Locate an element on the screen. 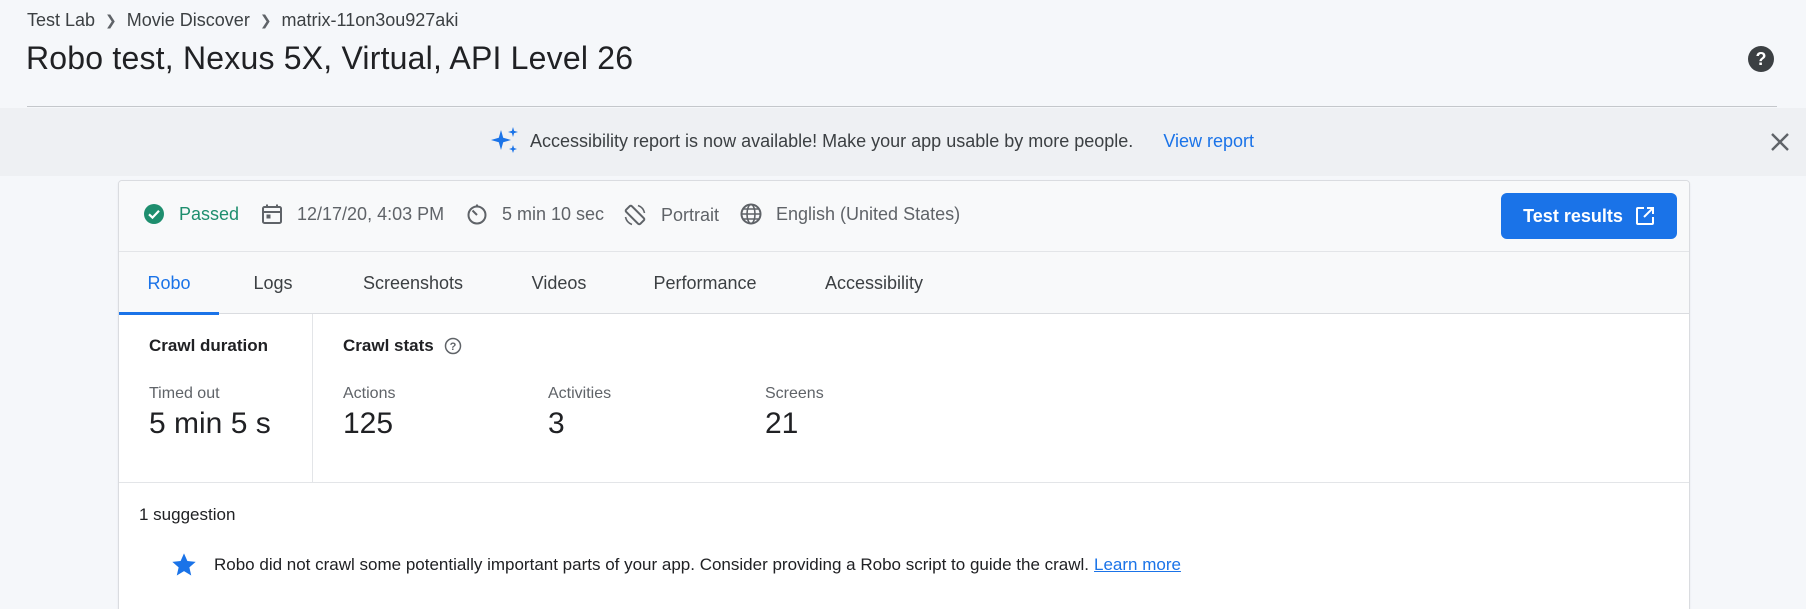 This screenshot has width=1806, height=609. tab-accessibility: Accessibility is located at coordinates (874, 283).